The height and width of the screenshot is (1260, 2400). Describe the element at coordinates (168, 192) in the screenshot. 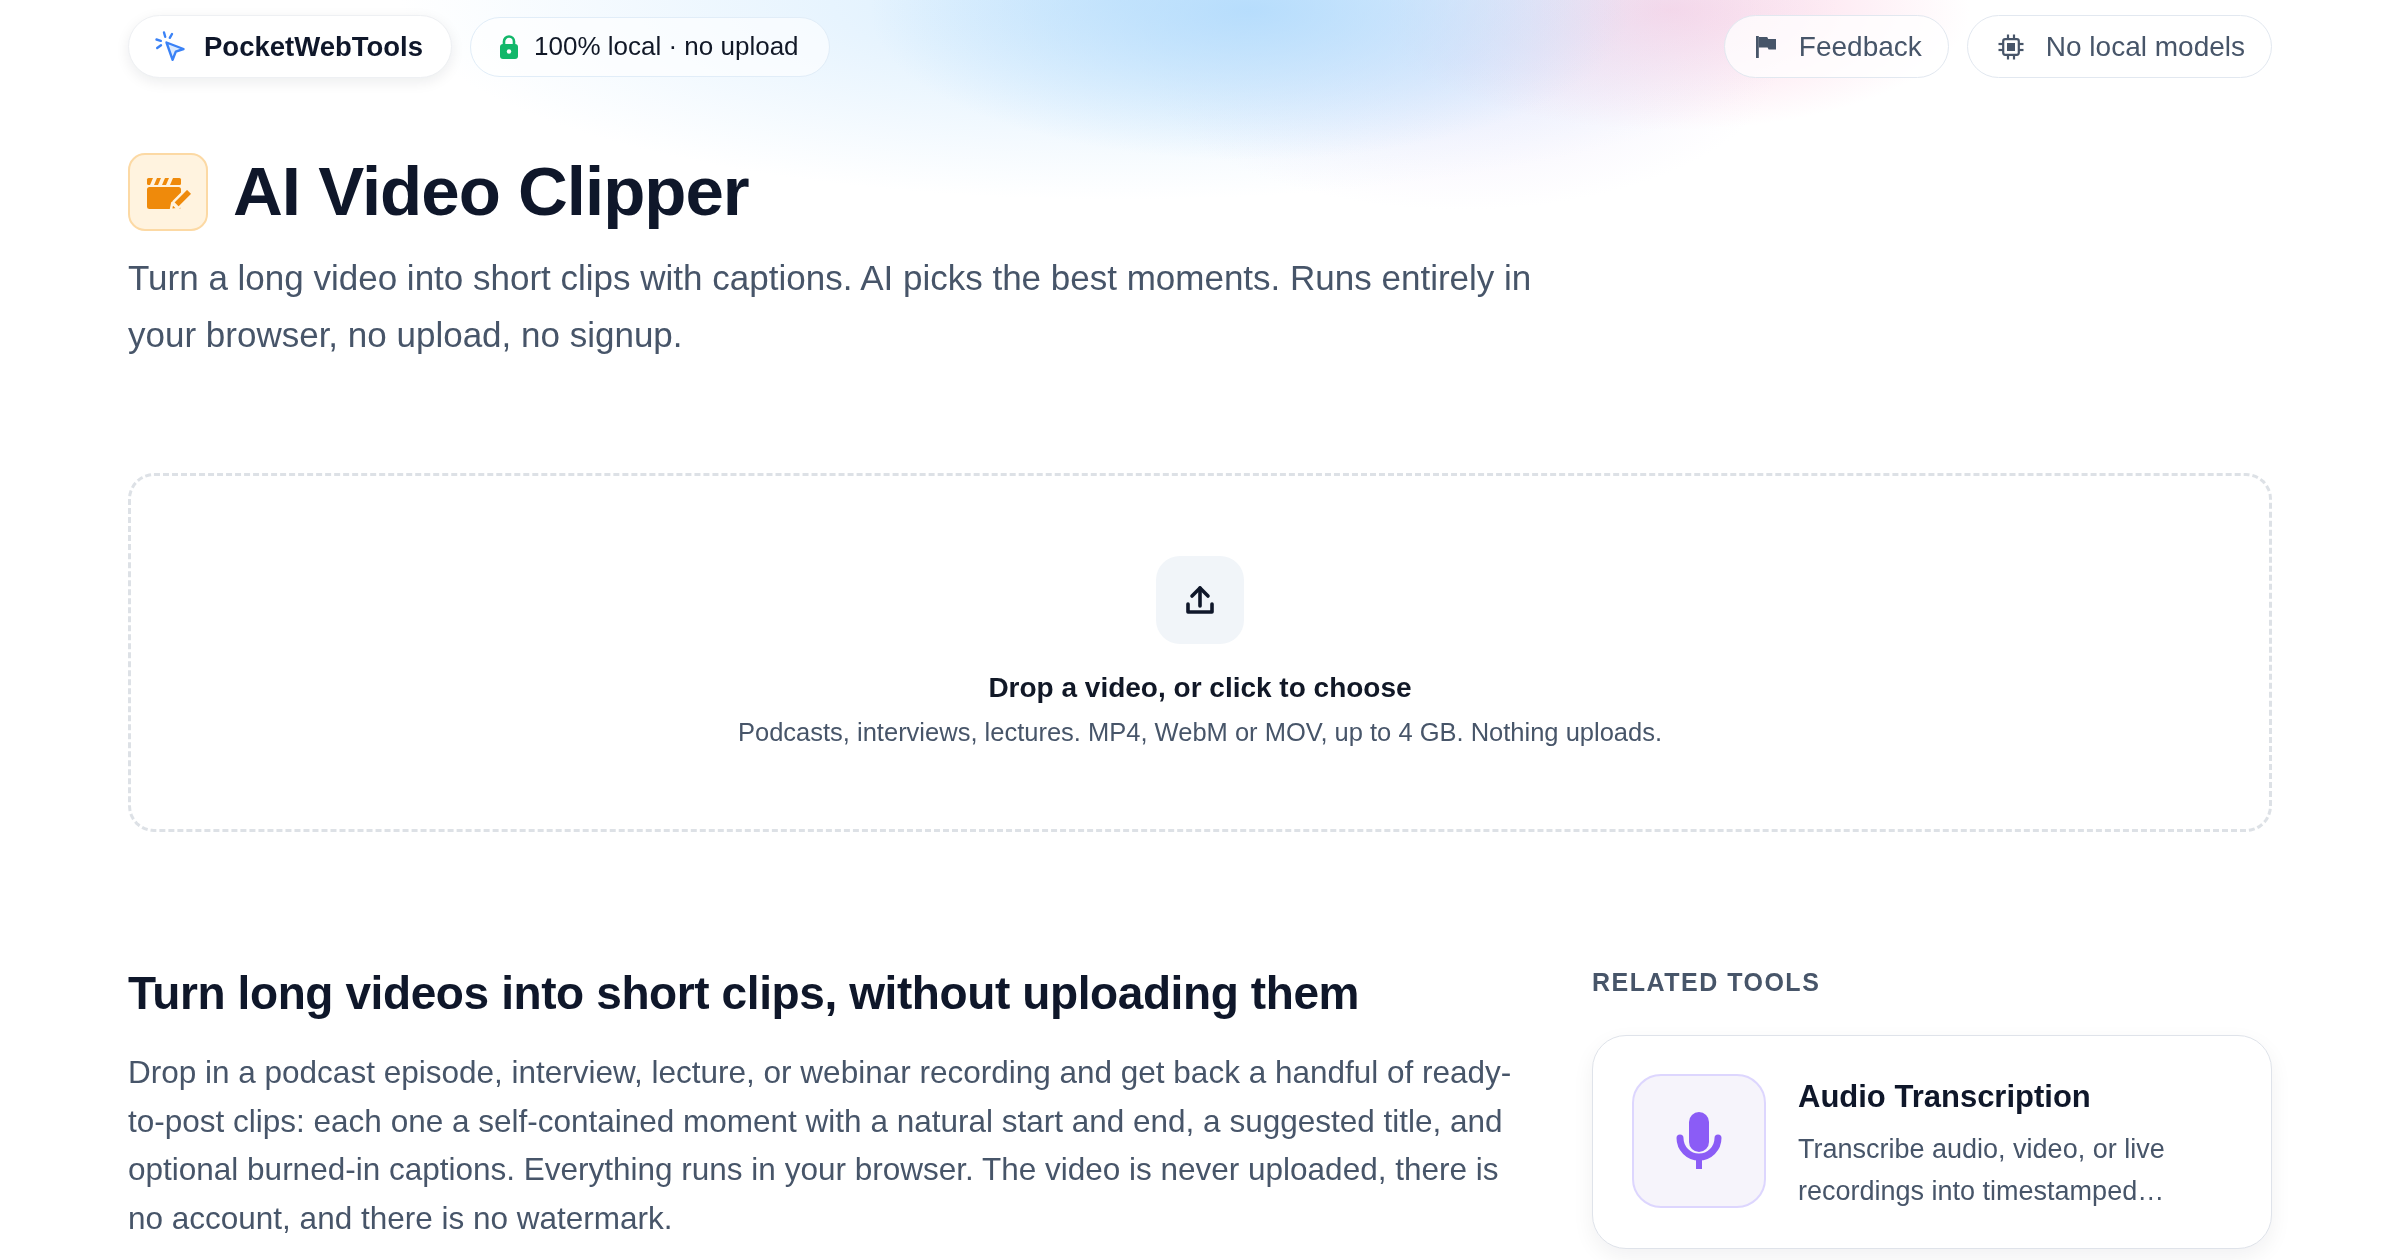

I see `clapperboard-icon` at that location.